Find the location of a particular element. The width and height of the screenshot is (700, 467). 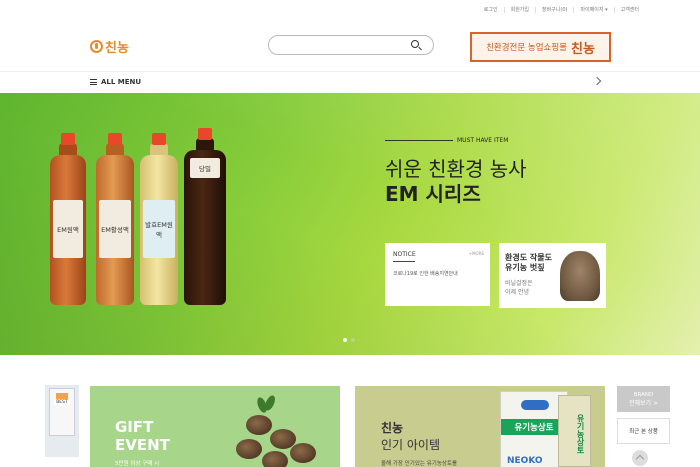

best-product-thumb: BEST is located at coordinates (62, 421).